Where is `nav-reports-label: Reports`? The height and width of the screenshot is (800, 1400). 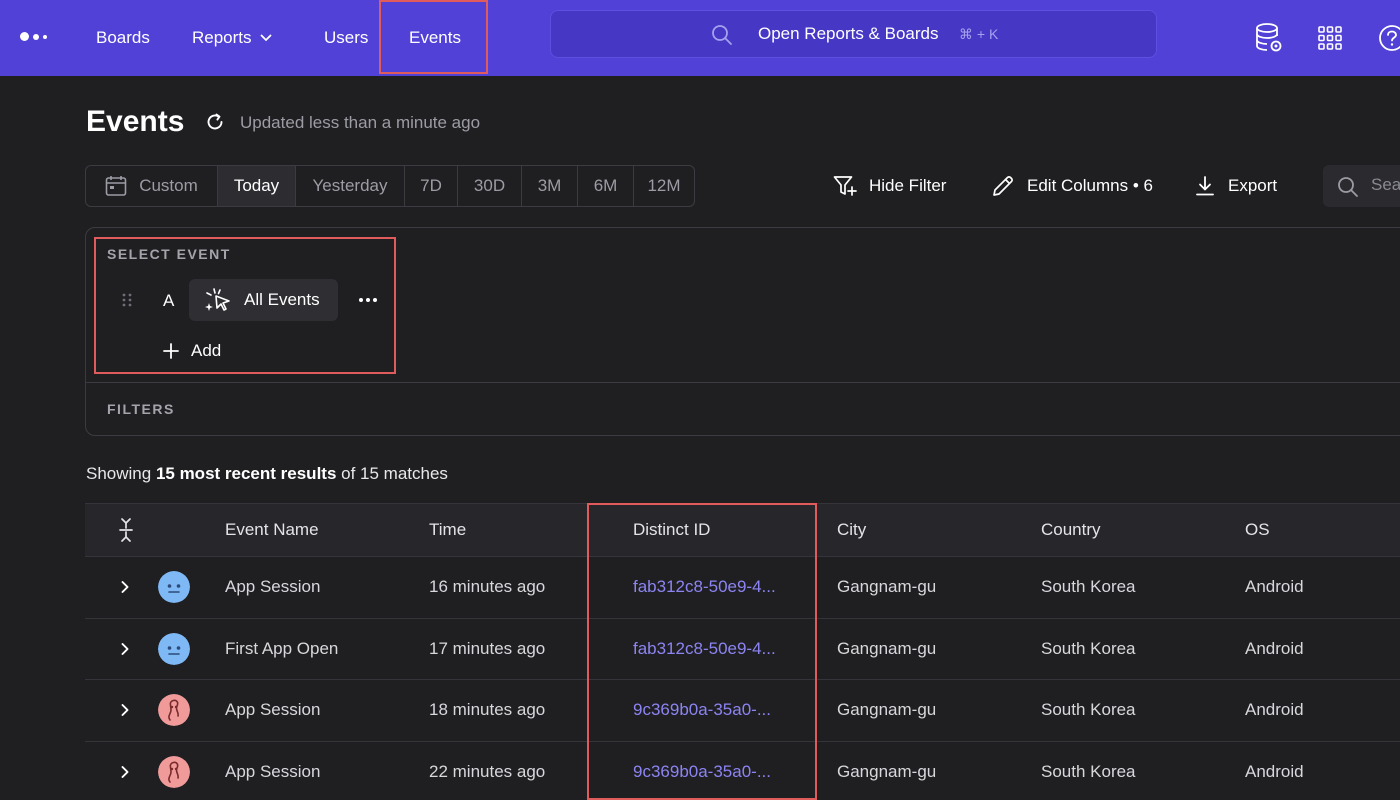
nav-reports-label: Reports is located at coordinates (222, 37).